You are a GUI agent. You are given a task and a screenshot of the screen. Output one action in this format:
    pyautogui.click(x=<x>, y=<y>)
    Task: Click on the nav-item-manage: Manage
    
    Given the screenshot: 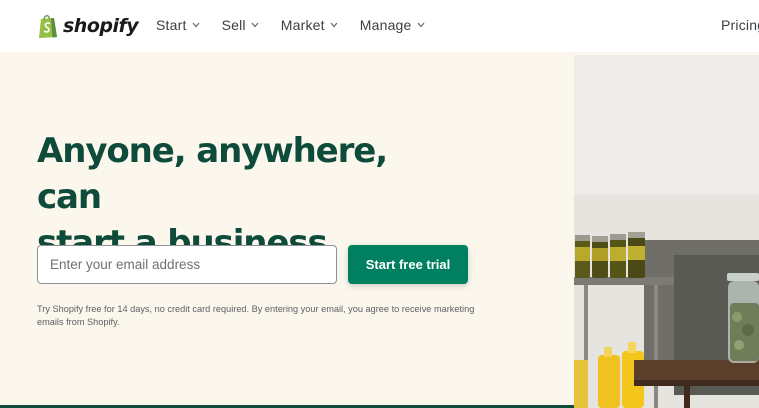 What is the action you would take?
    pyautogui.click(x=392, y=25)
    